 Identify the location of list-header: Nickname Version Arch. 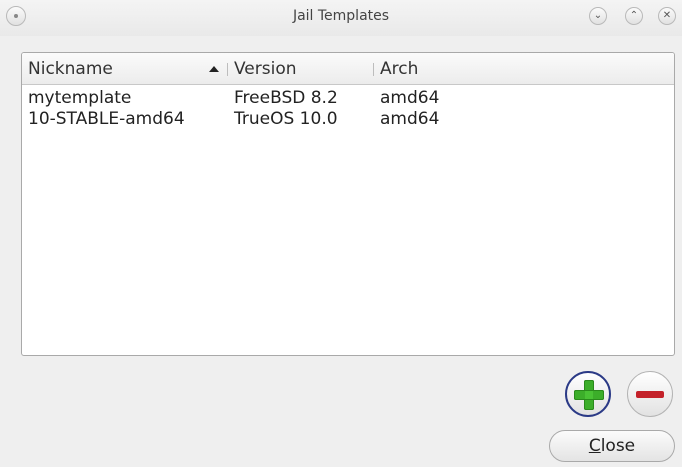
(348, 69).